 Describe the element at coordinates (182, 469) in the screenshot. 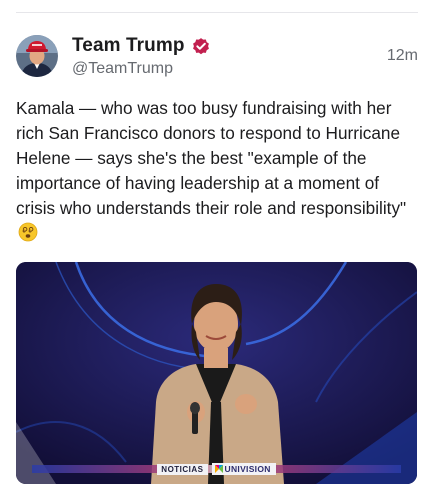

I see `lower-third-label: NOTICIAS` at that location.